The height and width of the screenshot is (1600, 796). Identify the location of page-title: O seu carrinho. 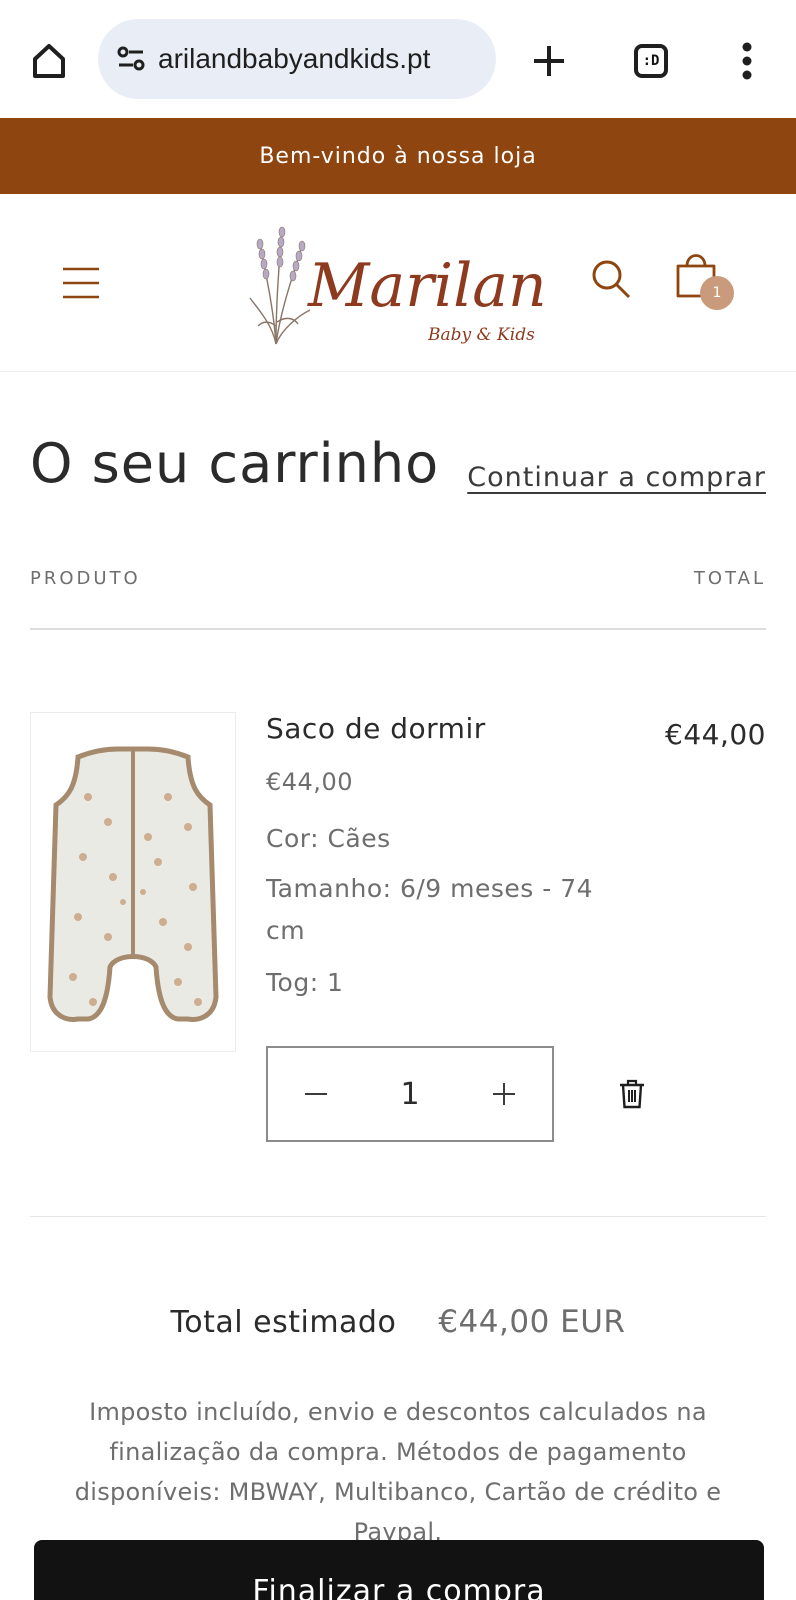
(235, 463).